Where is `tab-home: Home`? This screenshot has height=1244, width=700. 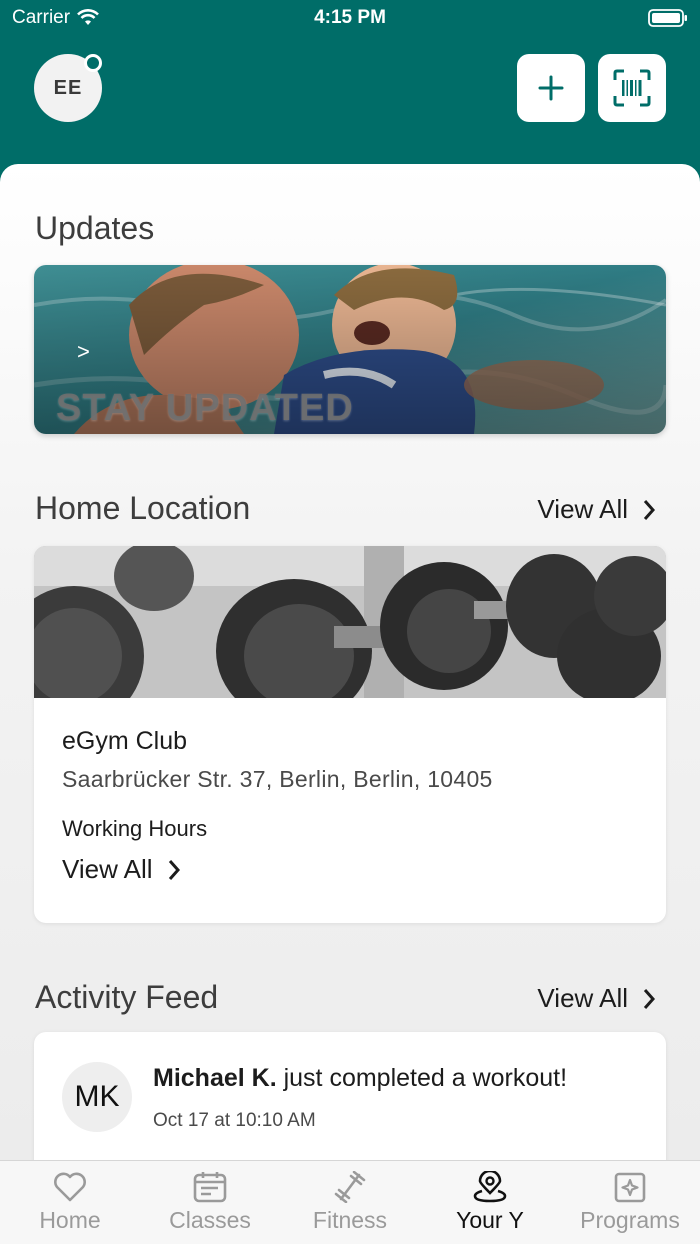 tab-home: Home is located at coordinates (70, 1202).